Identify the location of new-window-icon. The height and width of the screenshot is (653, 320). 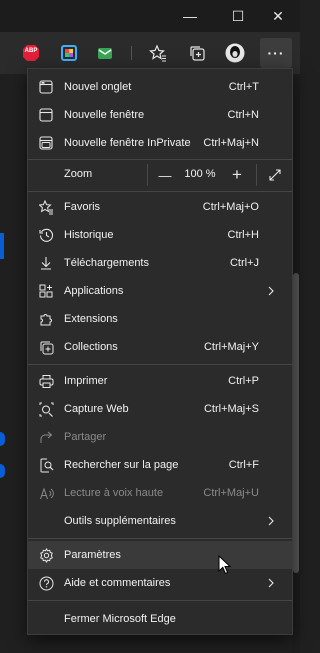
(46, 115).